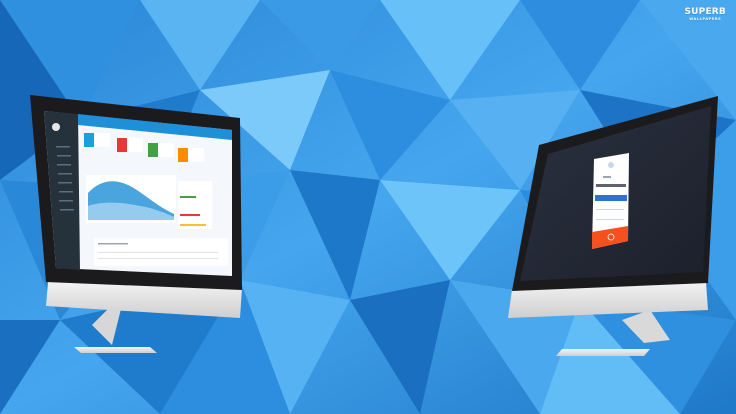 The width and height of the screenshot is (736, 414). Describe the element at coordinates (603, 352) in the screenshot. I see `right-stand-base` at that location.